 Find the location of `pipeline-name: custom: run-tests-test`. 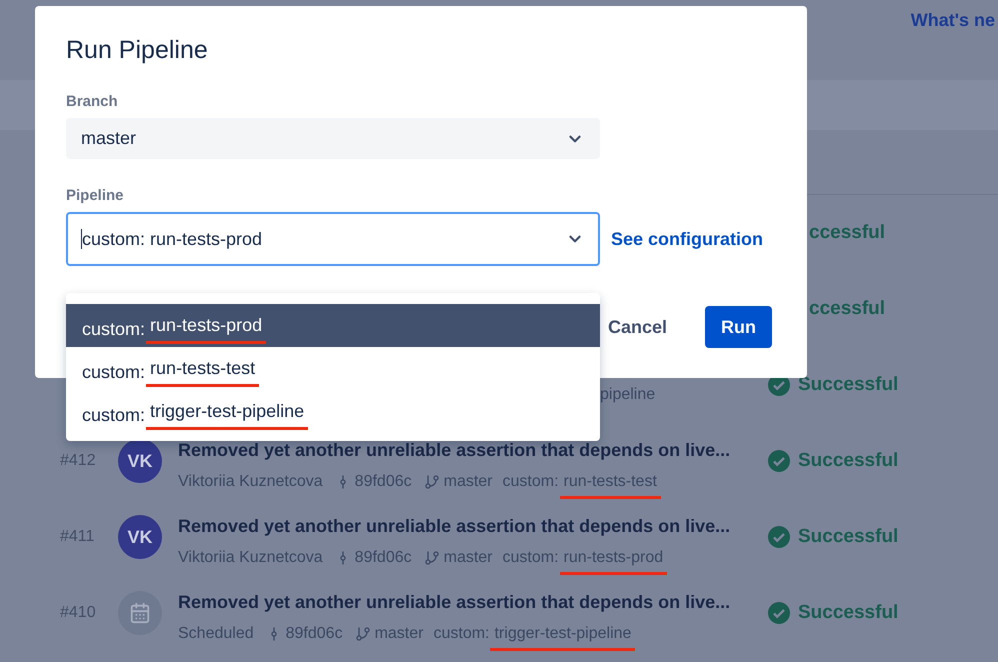

pipeline-name: custom: run-tests-test is located at coordinates (581, 486).